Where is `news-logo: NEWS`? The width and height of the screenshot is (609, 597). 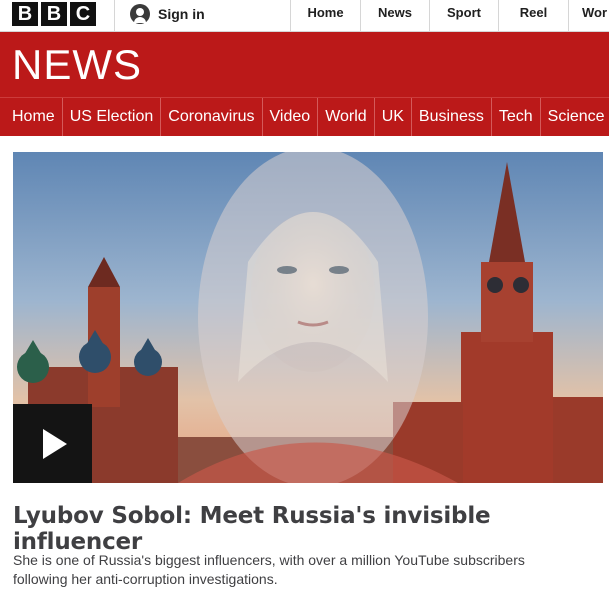 news-logo: NEWS is located at coordinates (77, 65).